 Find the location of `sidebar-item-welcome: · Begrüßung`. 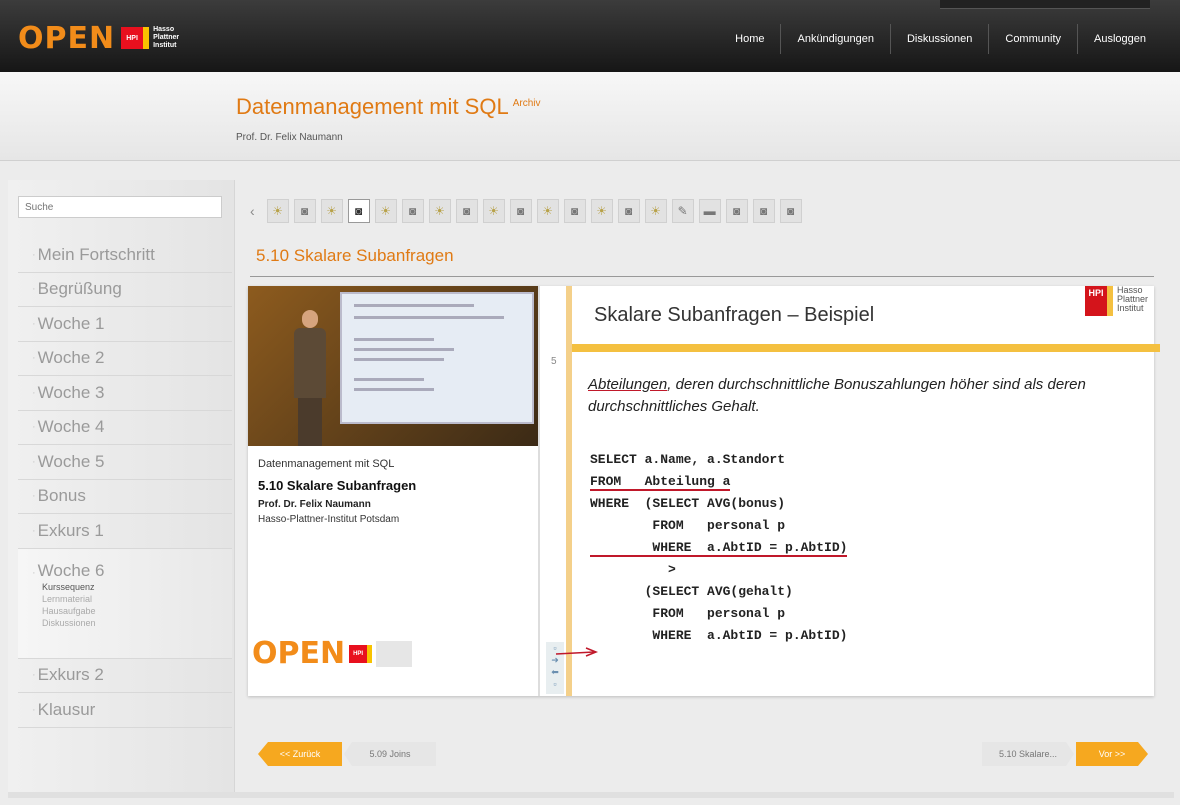

sidebar-item-welcome: · Begrüßung is located at coordinates (125, 290).